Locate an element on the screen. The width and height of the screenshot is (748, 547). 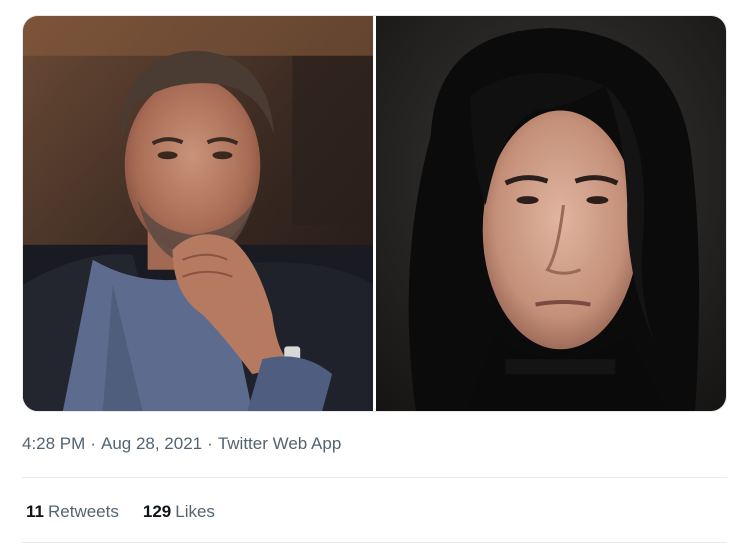
retweets-stat-link: 11 Retweets is located at coordinates (72, 512).